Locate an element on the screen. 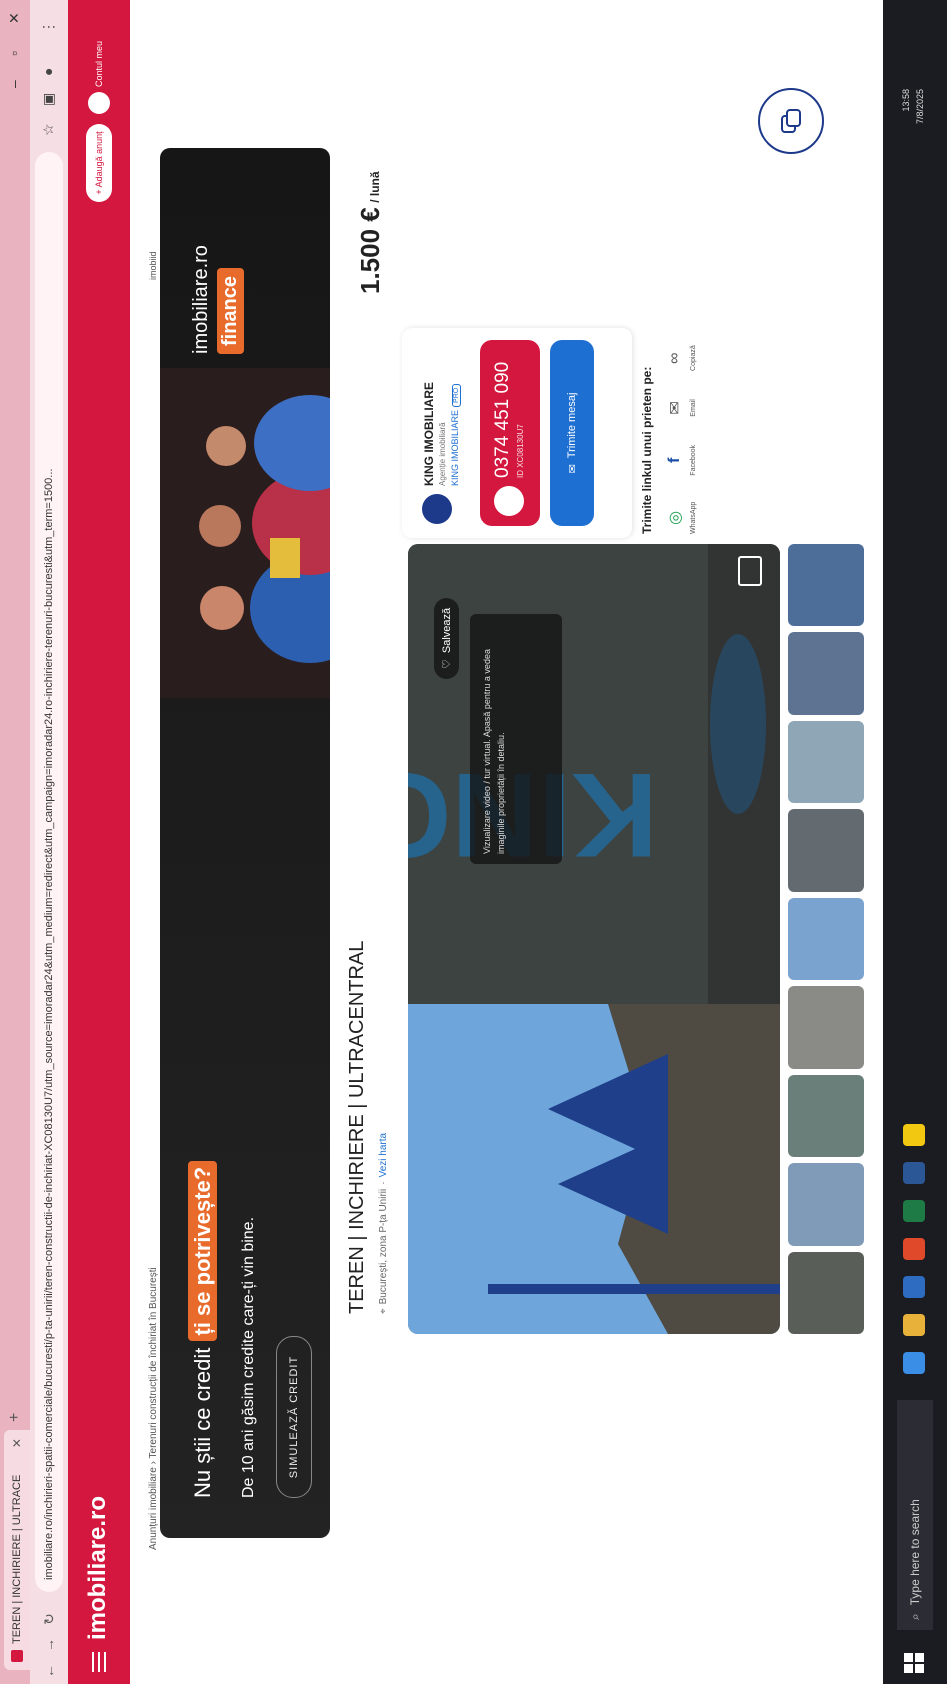  finance-logo-tag: finance is located at coordinates (230, 310).